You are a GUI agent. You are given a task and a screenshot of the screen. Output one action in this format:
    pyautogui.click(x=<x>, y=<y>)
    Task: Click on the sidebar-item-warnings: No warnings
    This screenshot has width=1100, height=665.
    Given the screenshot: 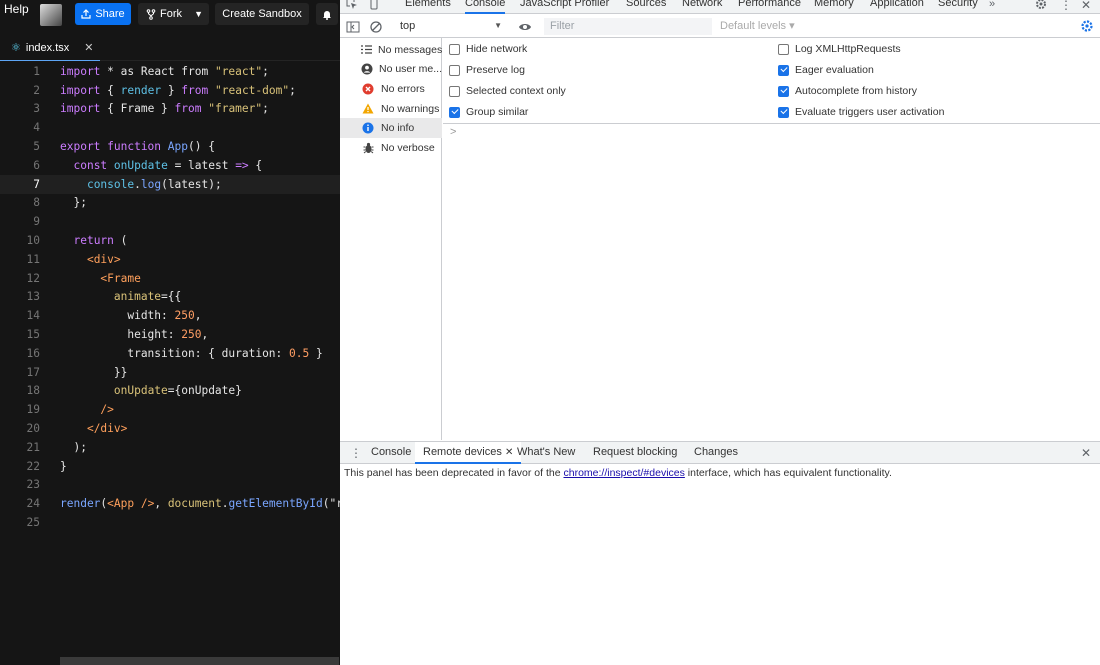 What is the action you would take?
    pyautogui.click(x=391, y=109)
    